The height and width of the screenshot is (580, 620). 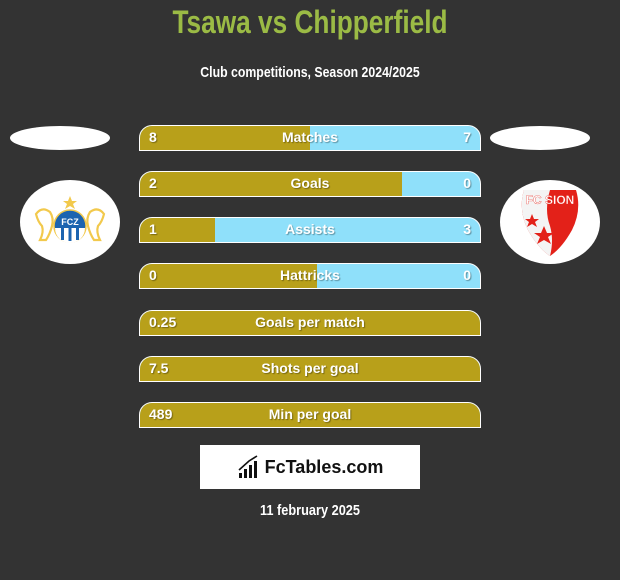 I want to click on left-team-name-placeholder, so click(x=60, y=138).